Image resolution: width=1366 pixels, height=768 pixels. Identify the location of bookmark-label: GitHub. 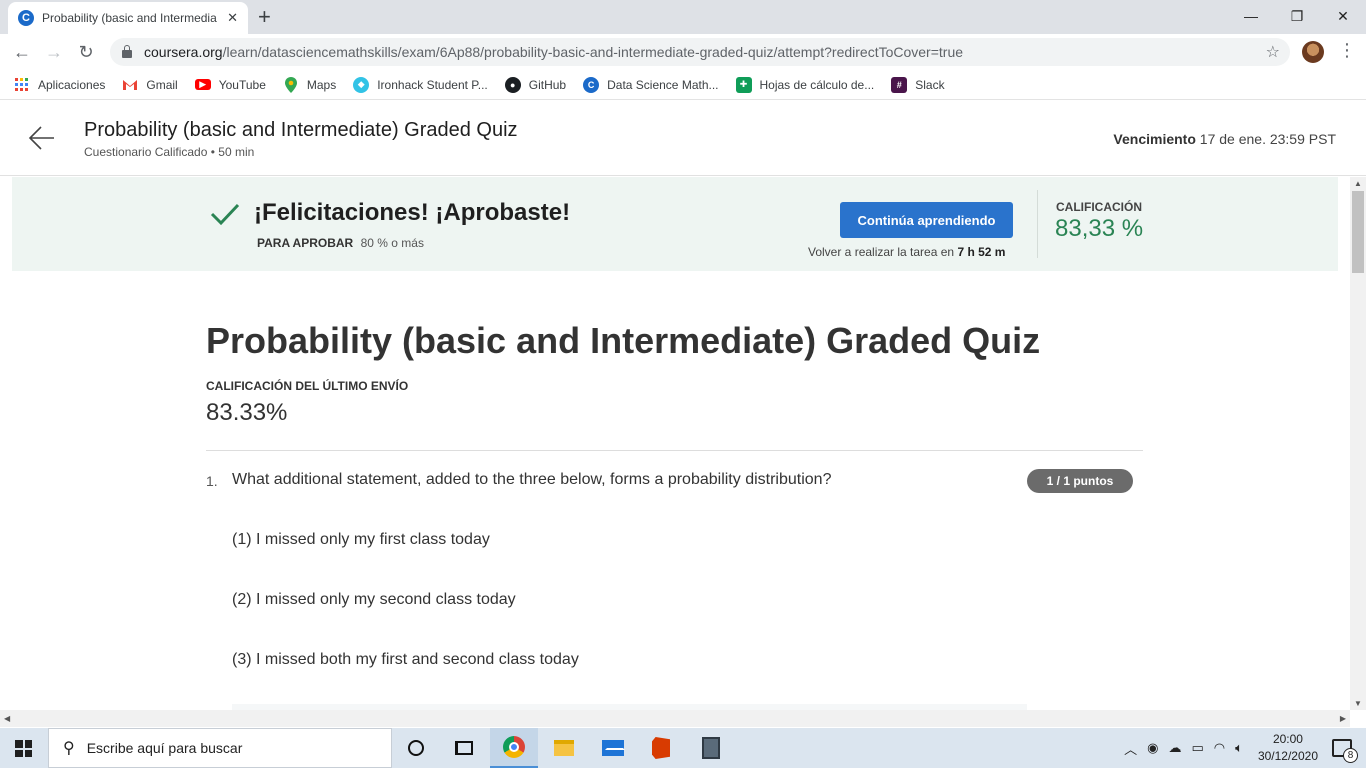
(547, 84).